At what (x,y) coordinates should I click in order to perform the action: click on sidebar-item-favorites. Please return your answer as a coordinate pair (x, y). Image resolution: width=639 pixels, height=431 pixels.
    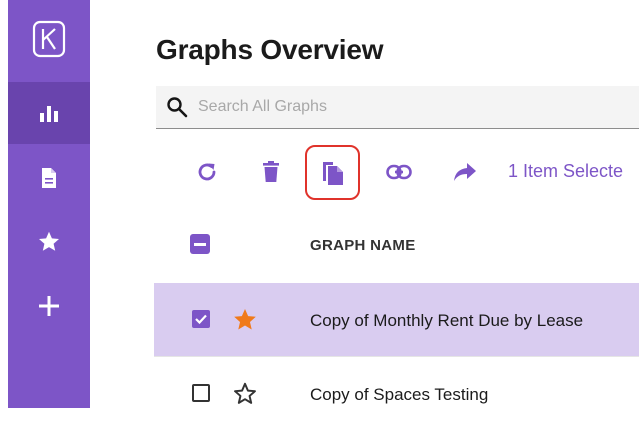
    Looking at the image, I should click on (49, 242).